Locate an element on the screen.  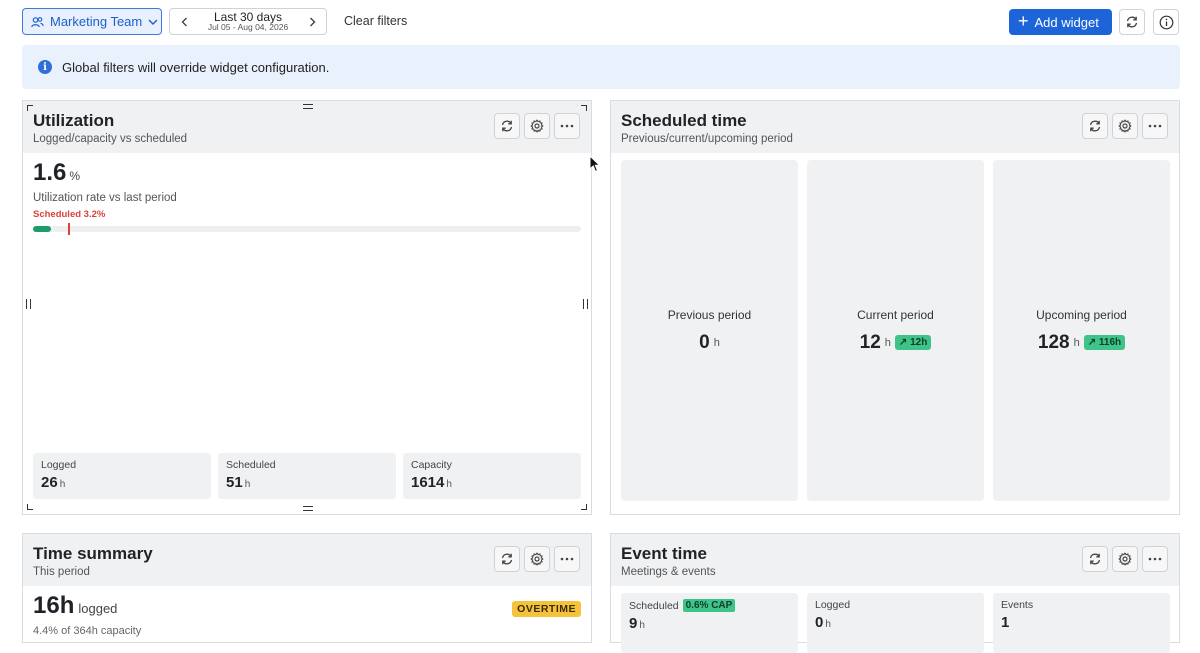
event-value: 9h is located at coordinates (709, 623).